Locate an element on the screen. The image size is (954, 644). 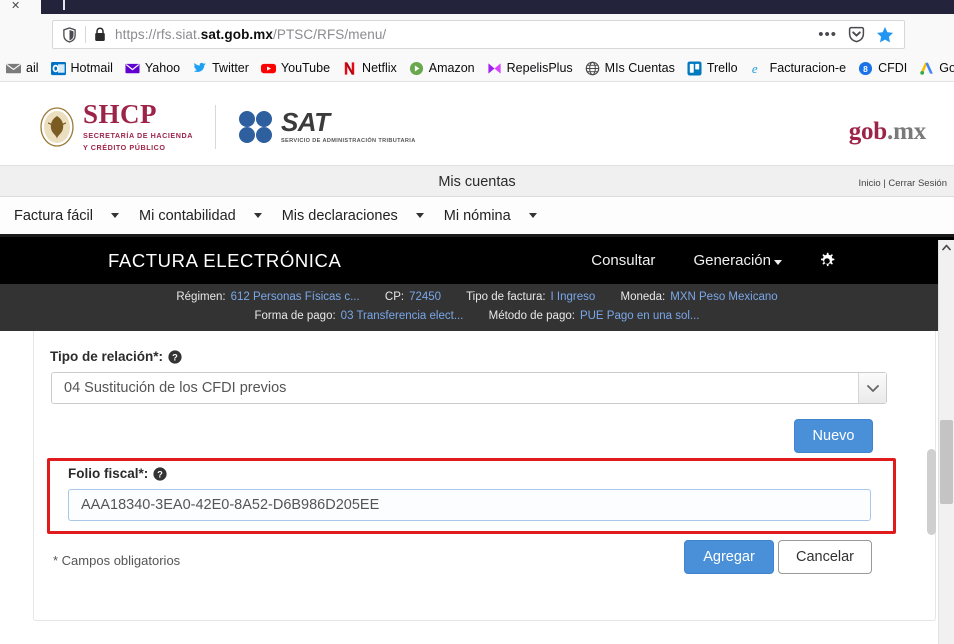
bookmark-item: e Facturacion-e is located at coordinates (798, 68).